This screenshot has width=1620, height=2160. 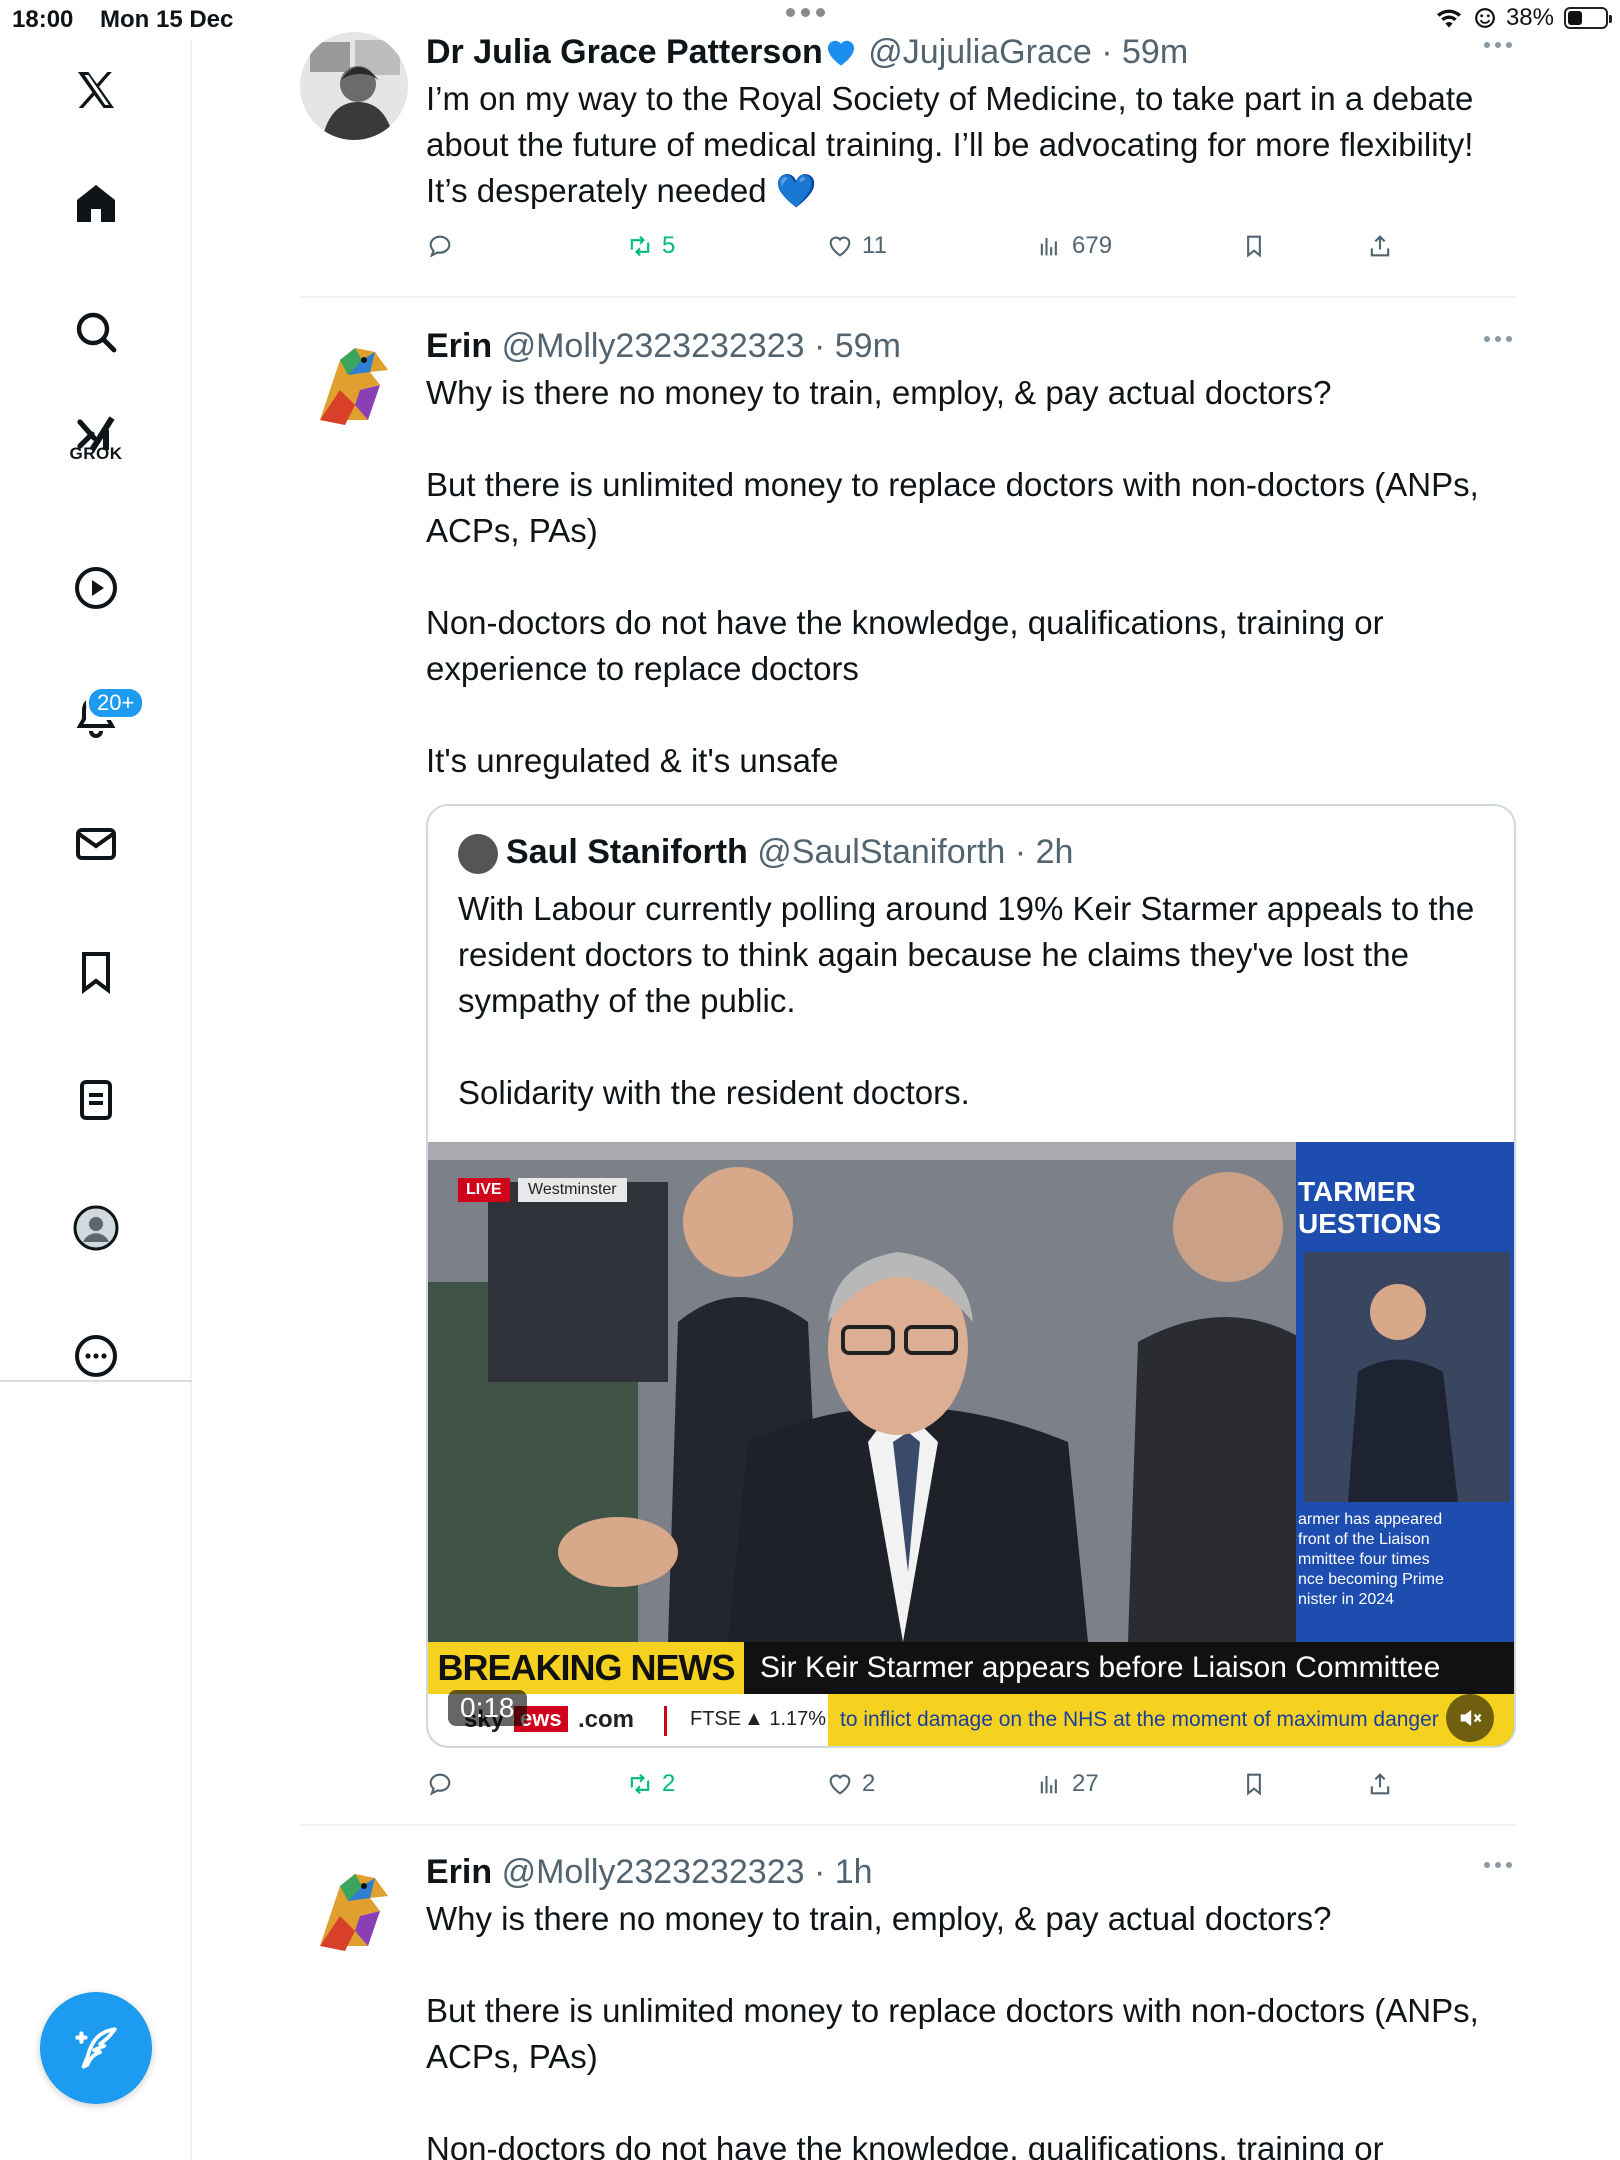 I want to click on quoted-post-time: 2h, so click(x=1055, y=852).